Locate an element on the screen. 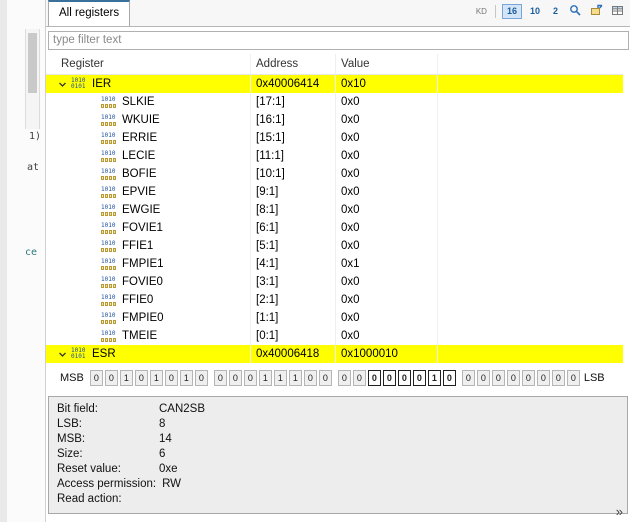 The width and height of the screenshot is (630, 522). radix-hex-button: 16 is located at coordinates (511, 11).